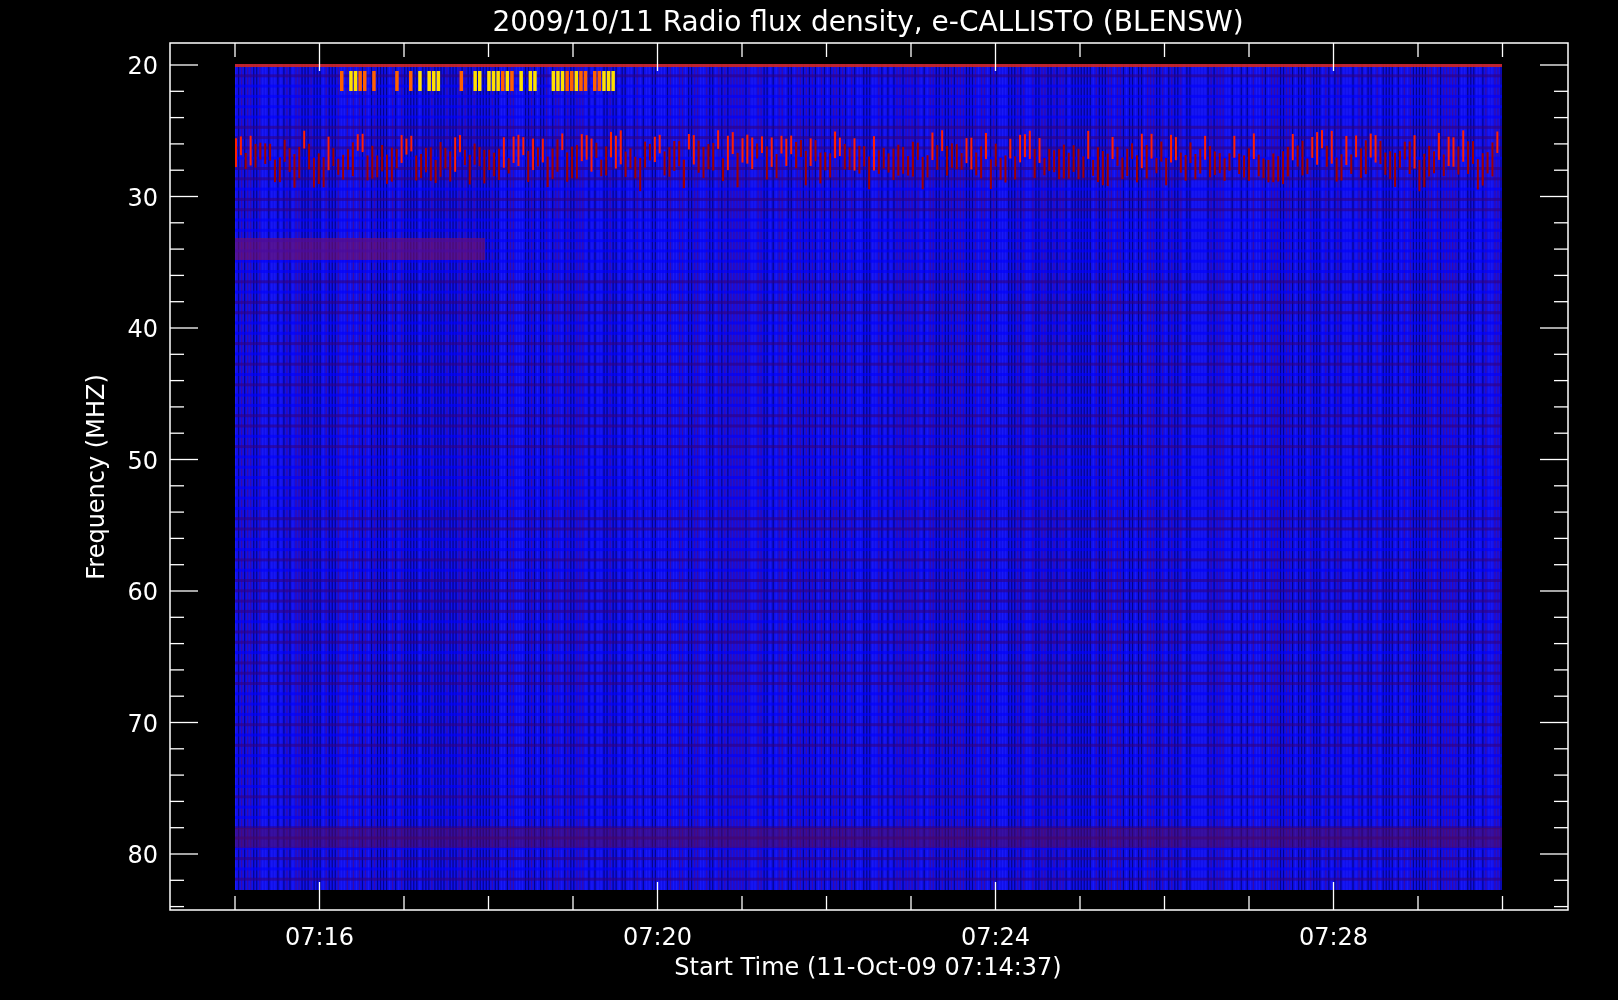 The image size is (1618, 1000). I want to click on y-tick-label: 40, so click(142, 329).